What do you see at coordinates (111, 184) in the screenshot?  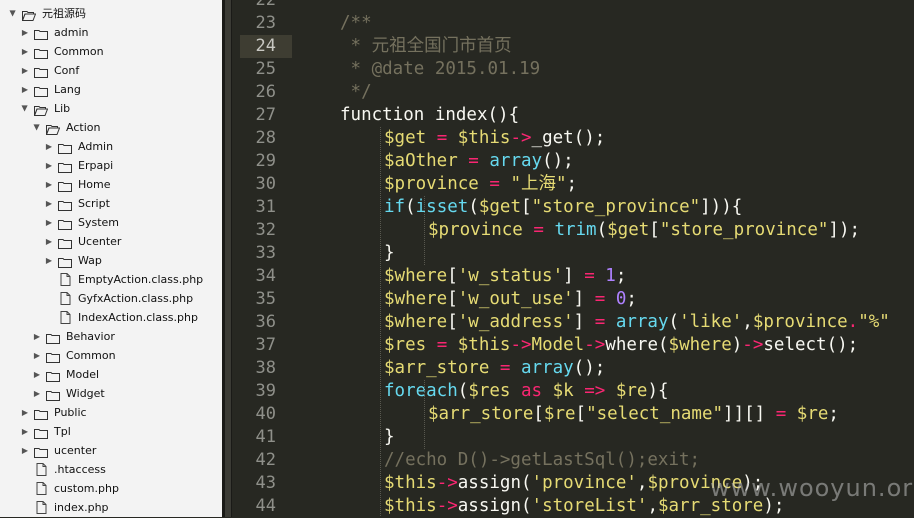 I see `tree-folder-item: ▶ Home` at bounding box center [111, 184].